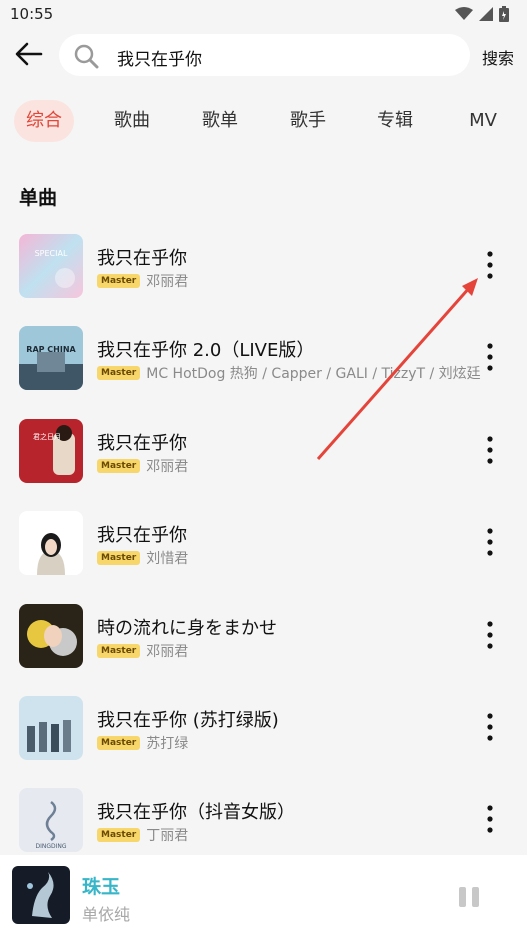 The height and width of the screenshot is (937, 527). I want to click on wifi-icon, so click(464, 13).